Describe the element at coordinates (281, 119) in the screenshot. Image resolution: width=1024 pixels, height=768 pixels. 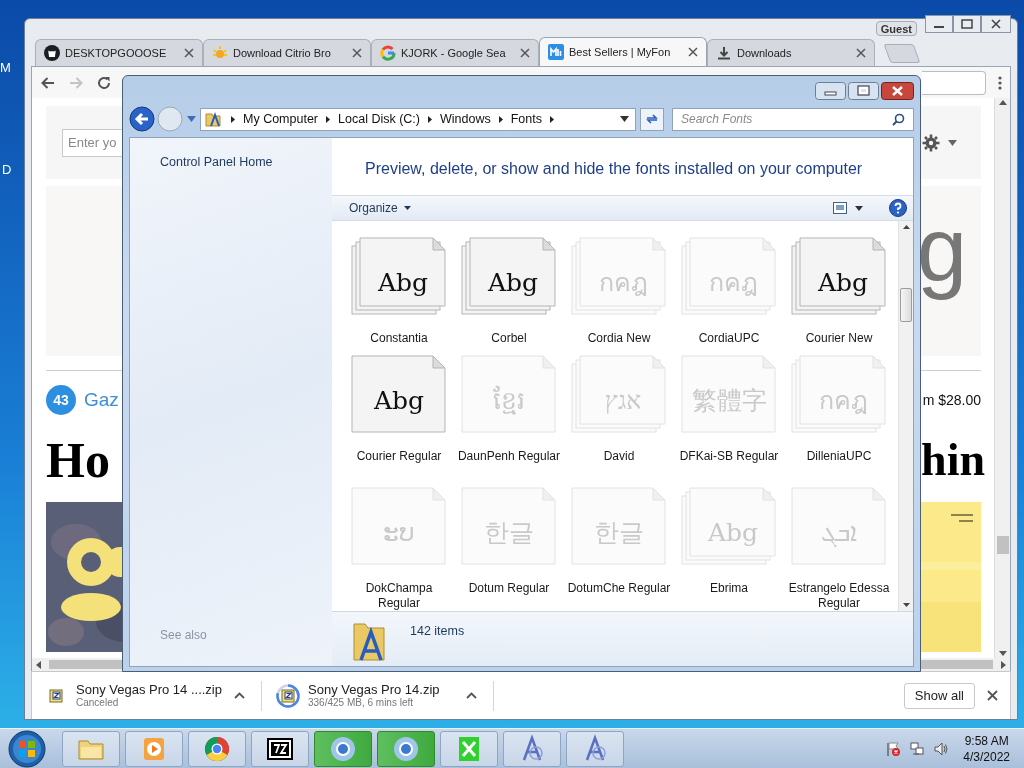
I see `breadcrumb-item: My Computer` at that location.